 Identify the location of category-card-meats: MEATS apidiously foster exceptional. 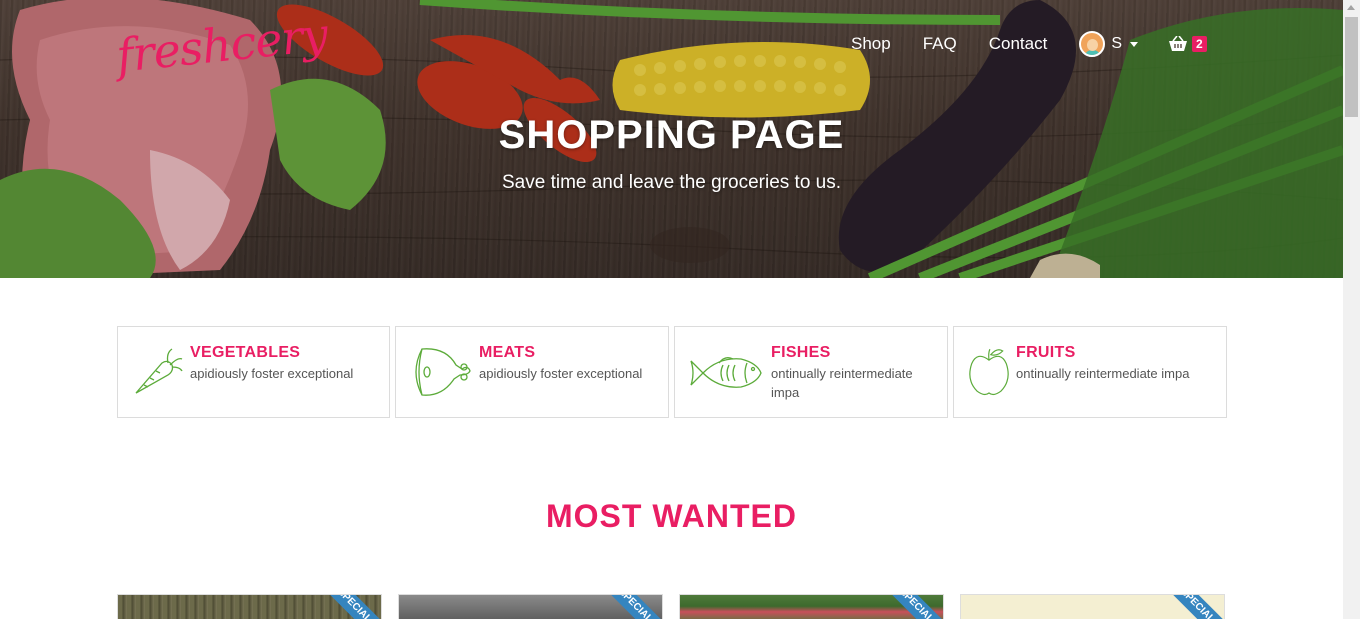
(532, 372).